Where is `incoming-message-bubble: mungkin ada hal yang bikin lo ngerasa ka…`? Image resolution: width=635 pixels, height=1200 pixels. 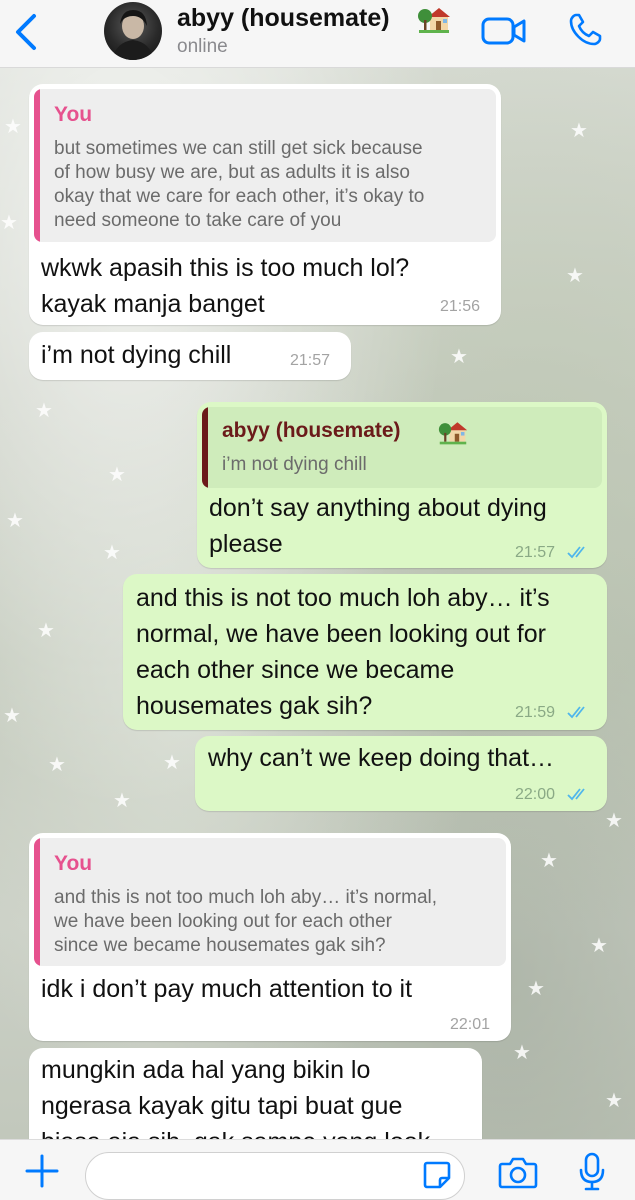
incoming-message-bubble: mungkin ada hal yang bikin lo ngerasa ka… is located at coordinates (255, 1093).